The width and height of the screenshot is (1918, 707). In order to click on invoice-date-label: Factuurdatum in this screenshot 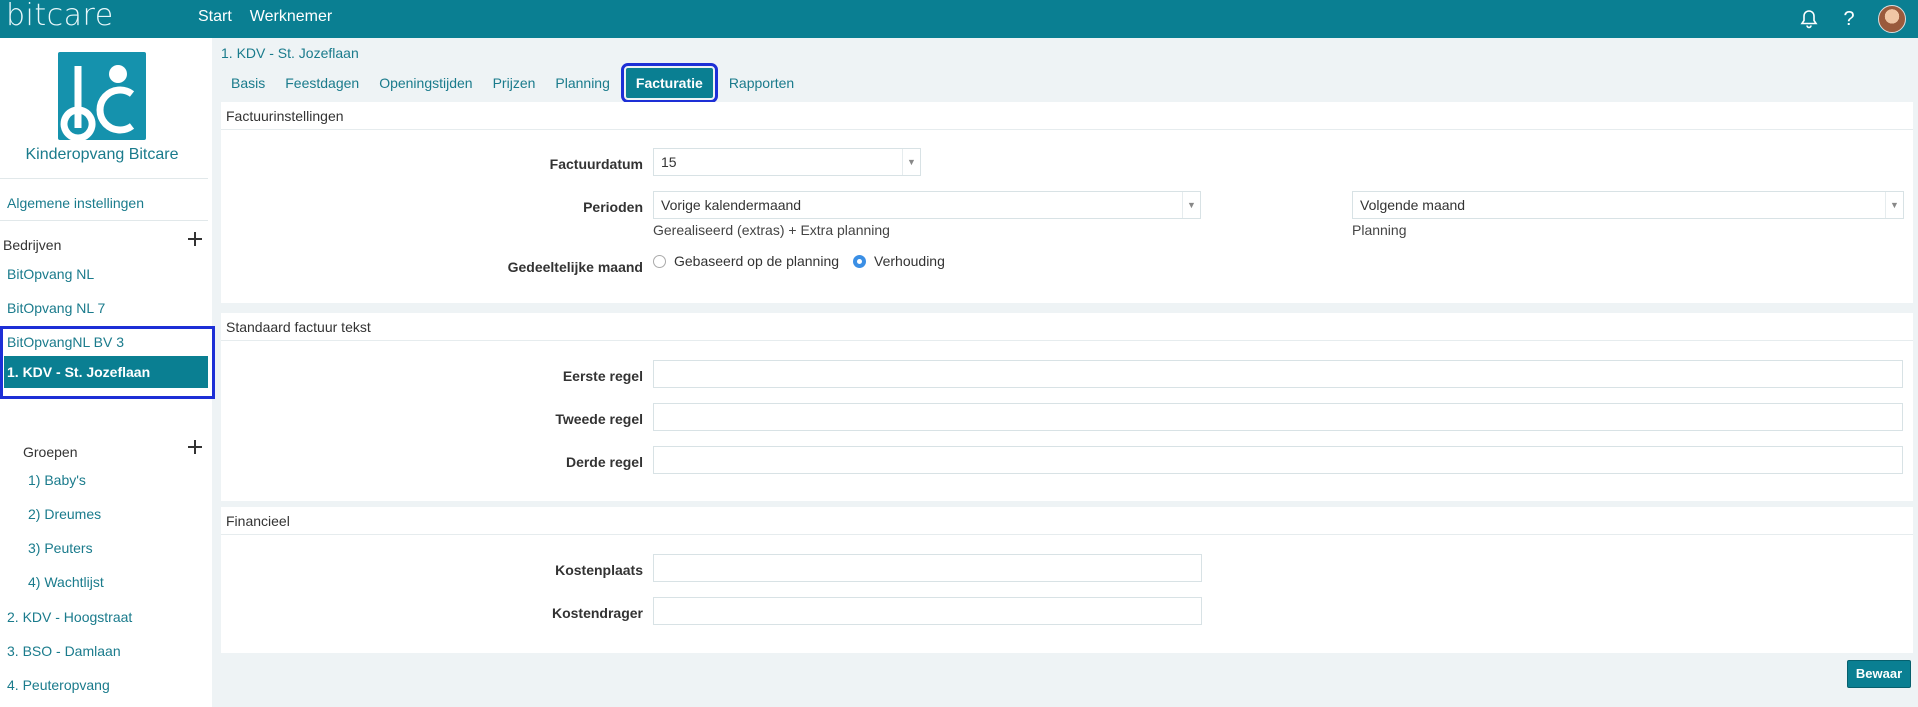, I will do `click(596, 164)`.